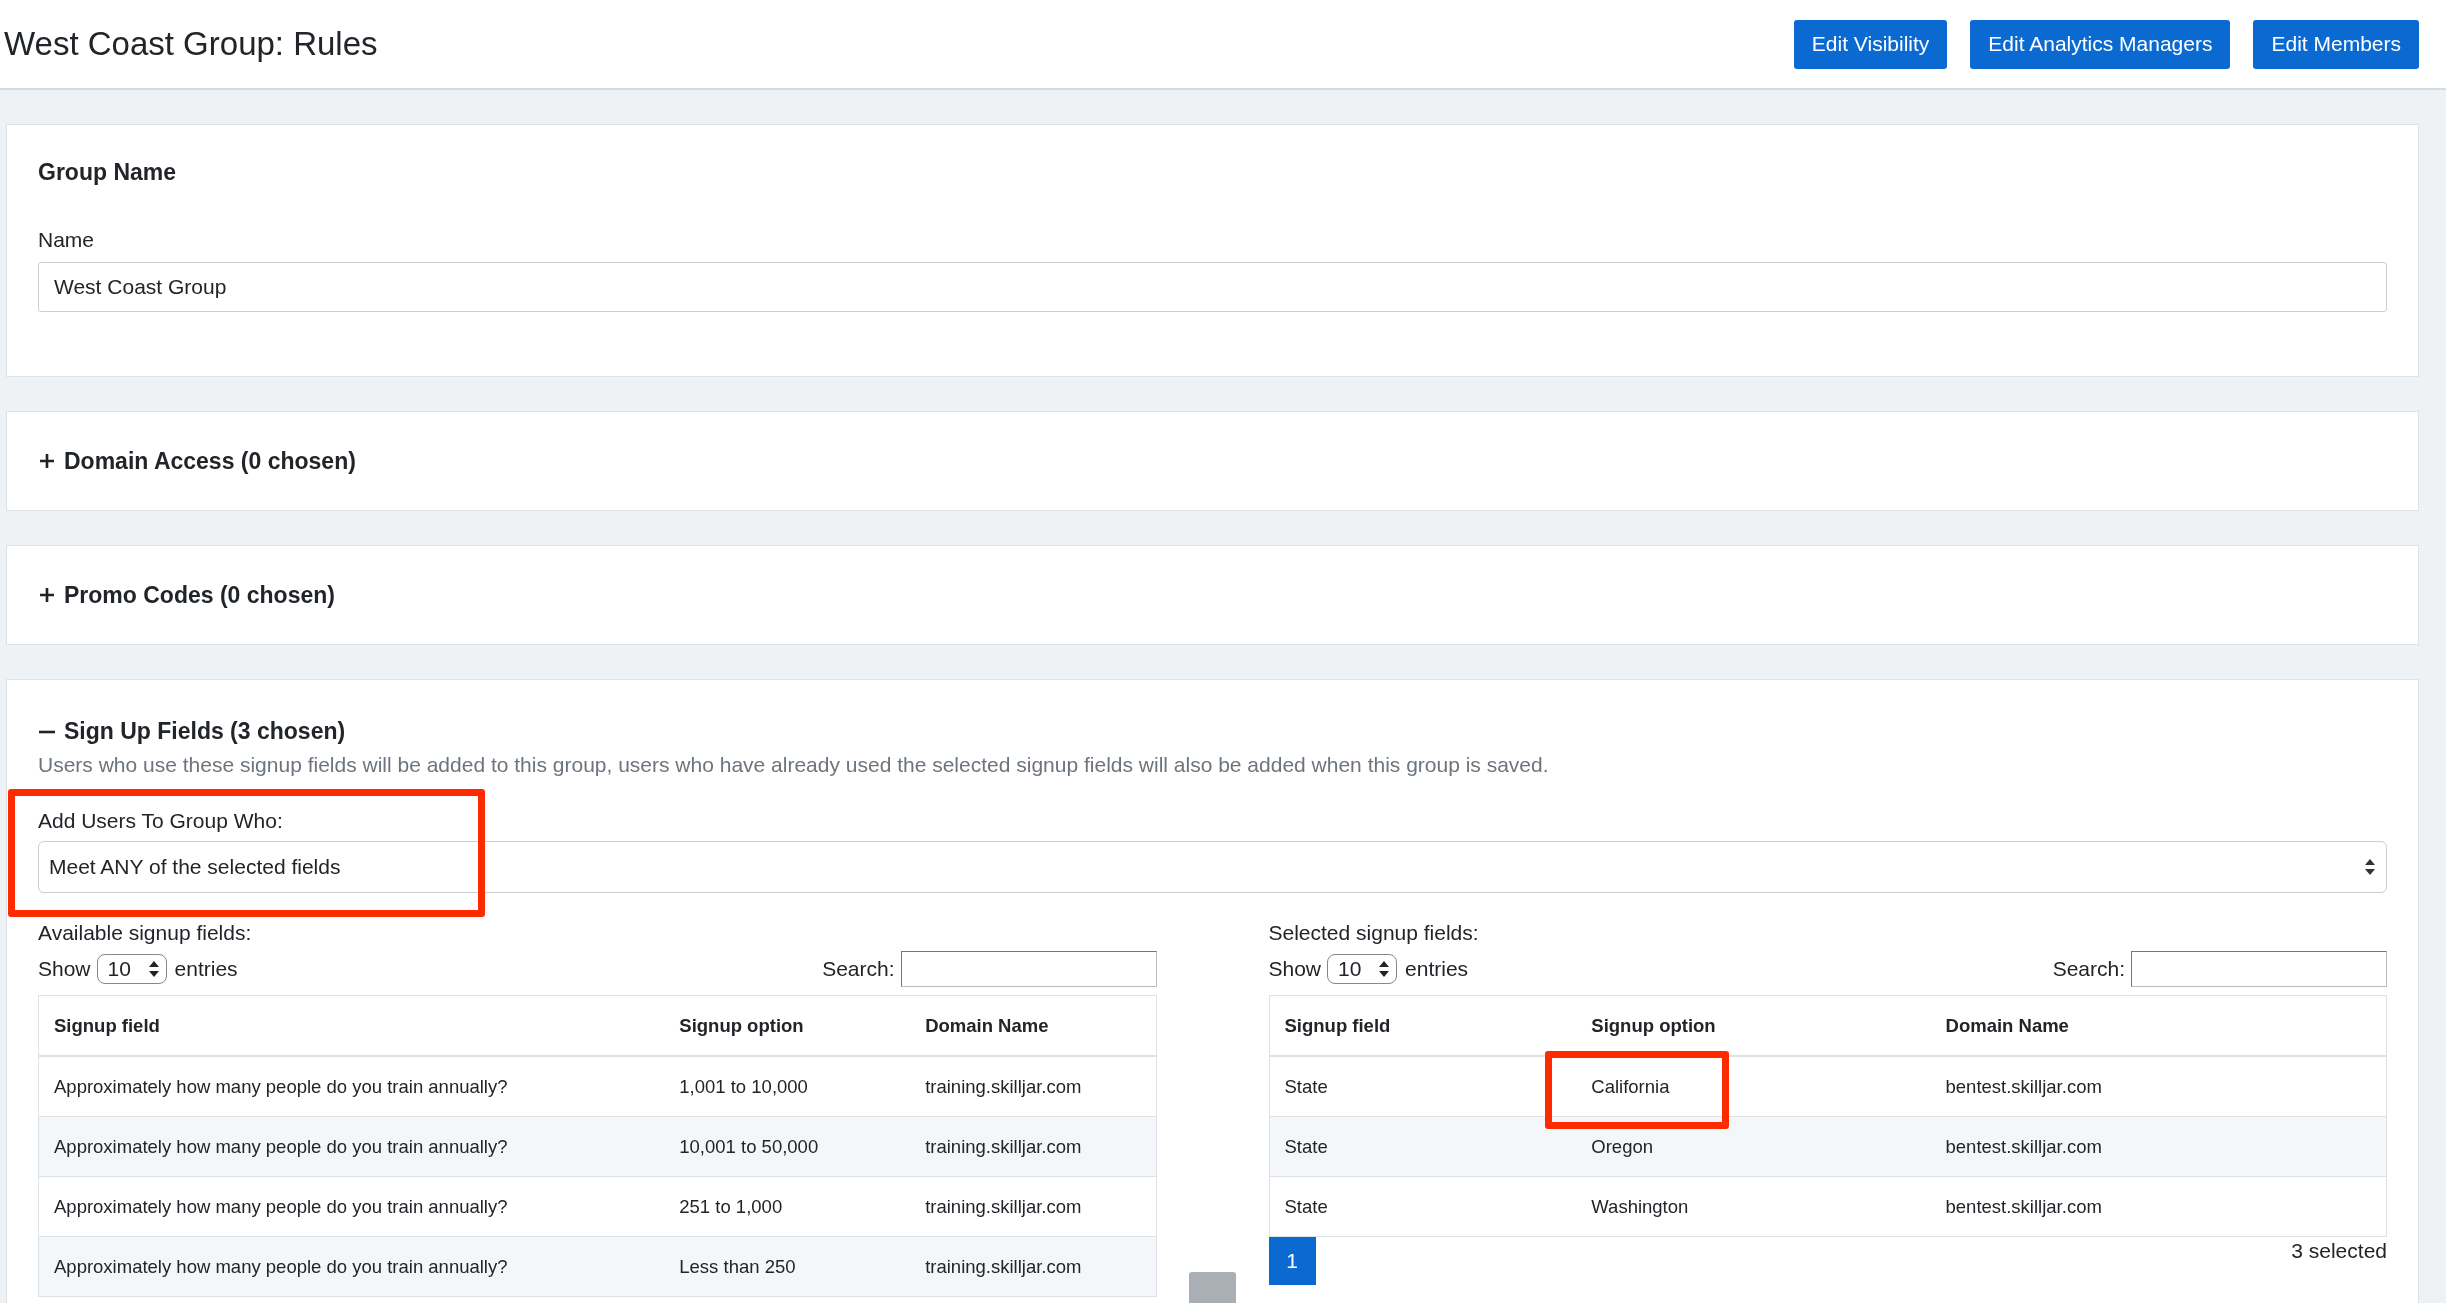 The width and height of the screenshot is (2446, 1303). What do you see at coordinates (2339, 1251) in the screenshot?
I see `selected-count: 3 selected` at bounding box center [2339, 1251].